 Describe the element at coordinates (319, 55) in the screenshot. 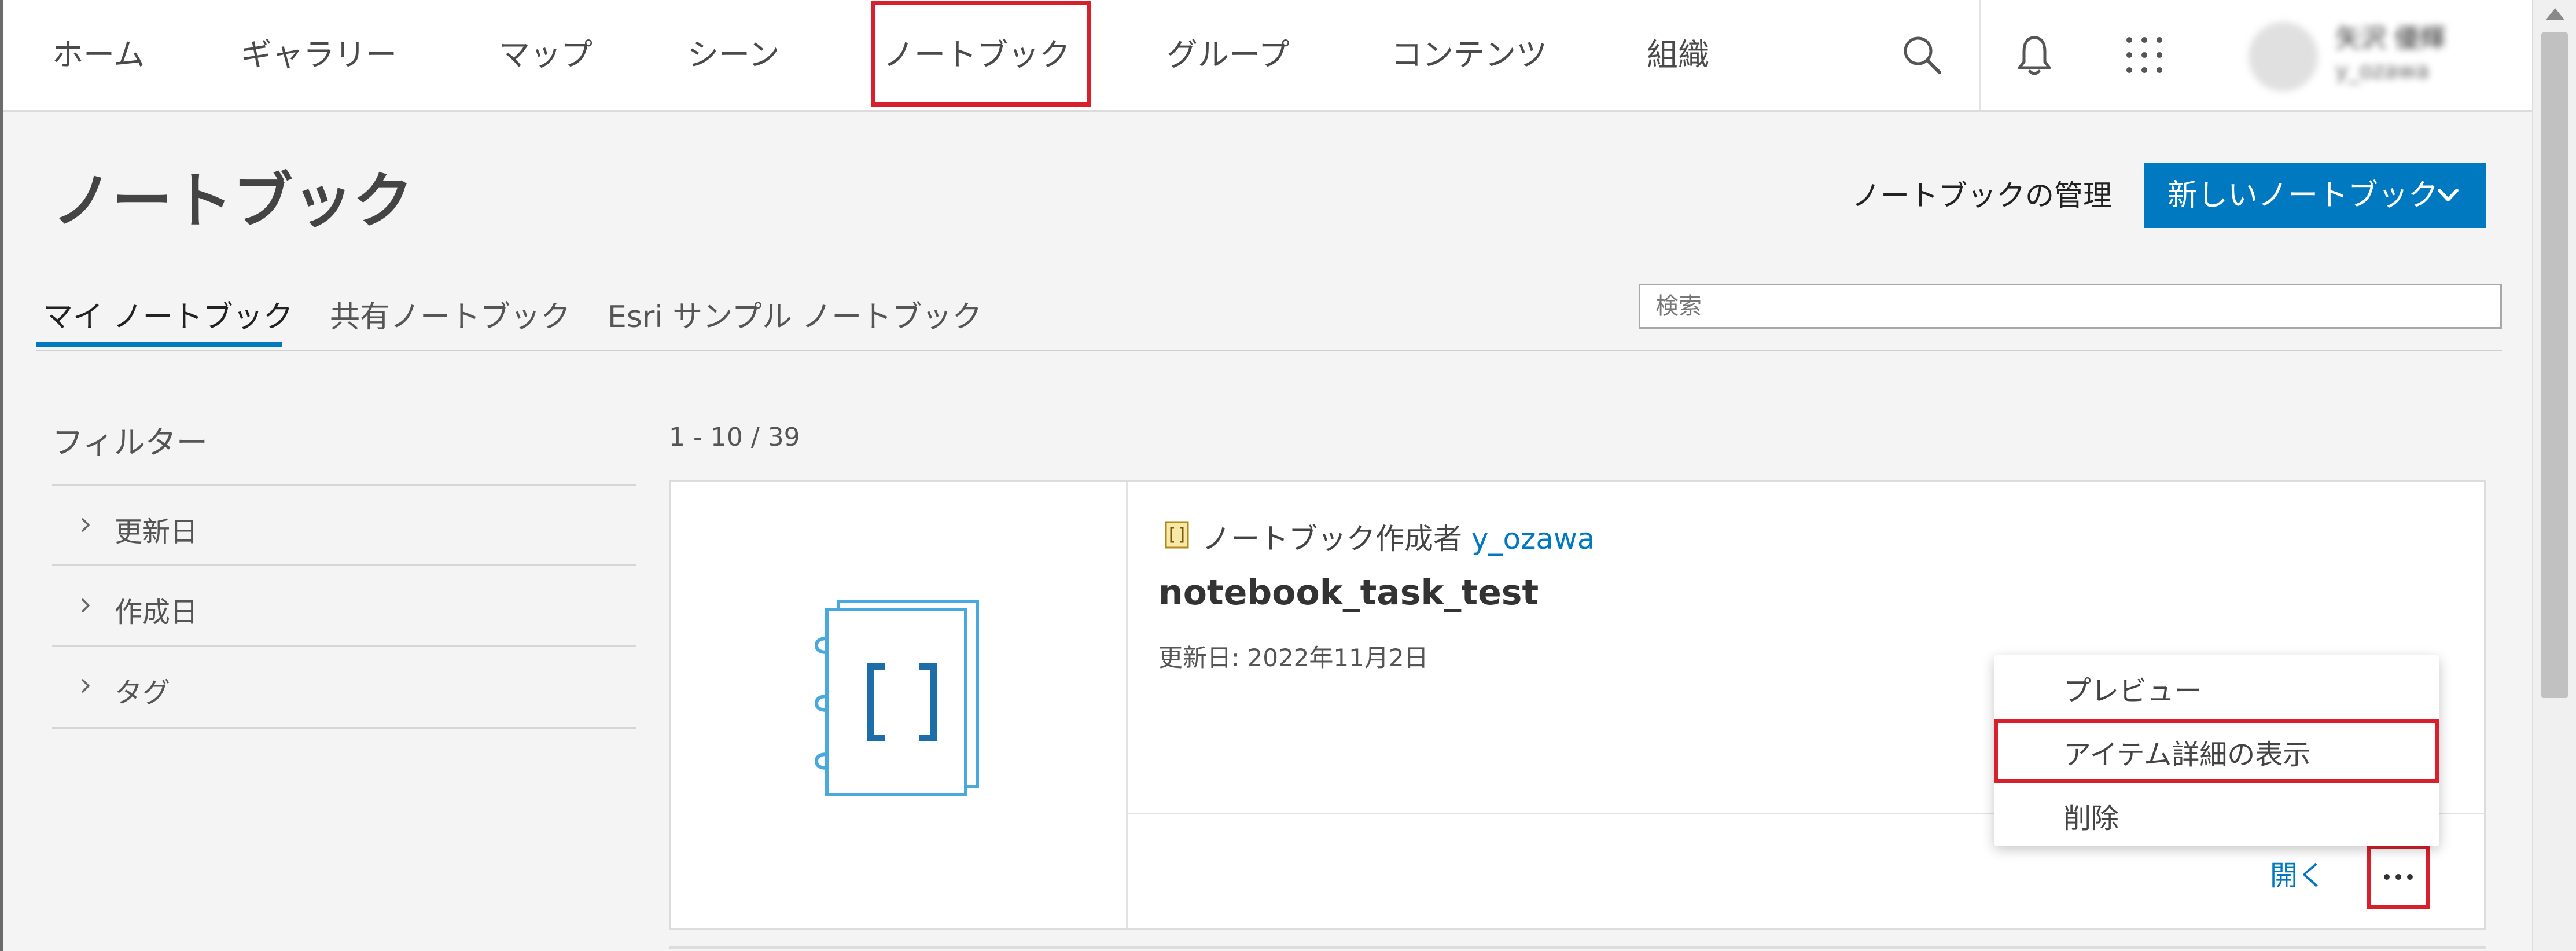

I see `nav-item-gallery: ギャラリー` at that location.